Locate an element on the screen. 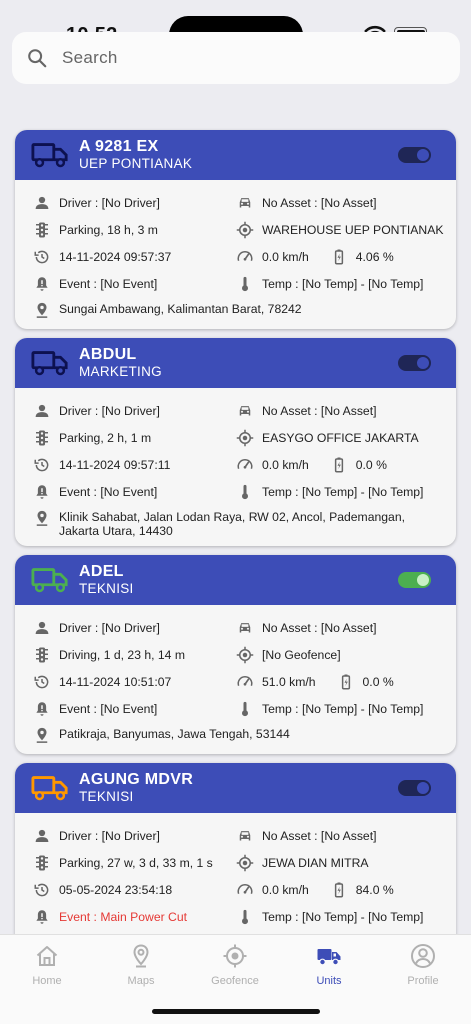  update-time-text: 05-05-2024 23:54:18 is located at coordinates (116, 889).